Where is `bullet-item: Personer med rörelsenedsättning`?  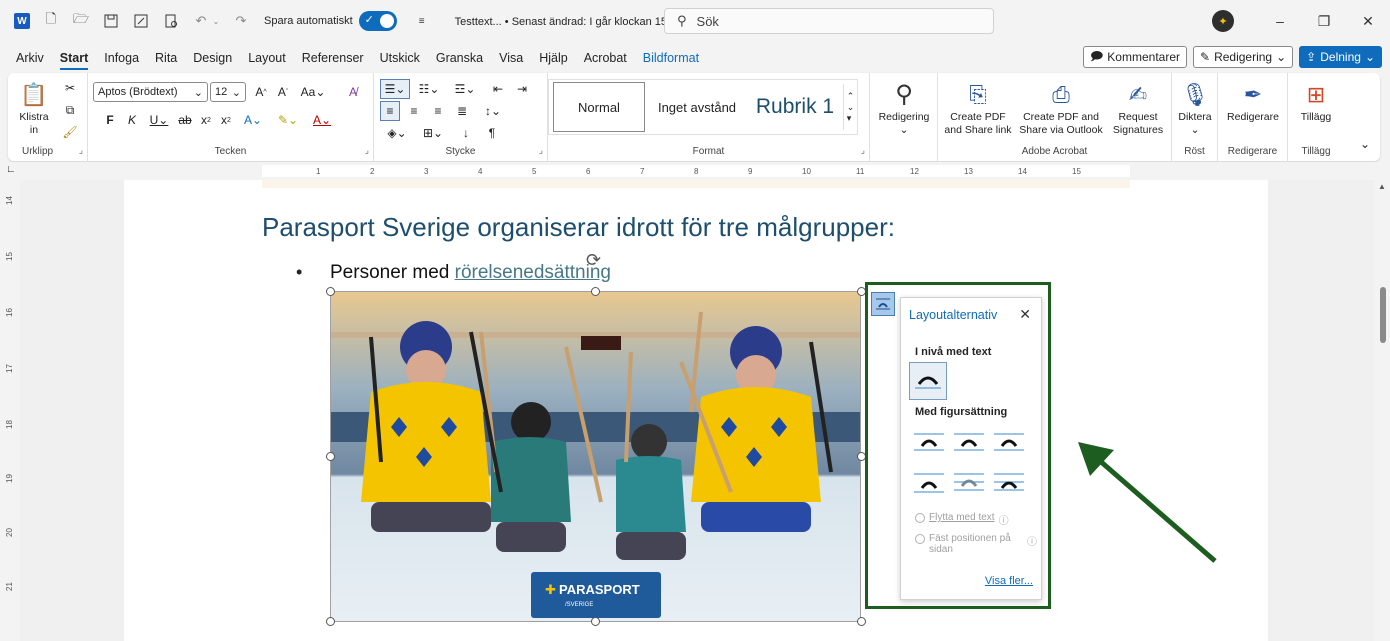
bullet-item: Personer med rörelsenedsättning is located at coordinates (470, 273).